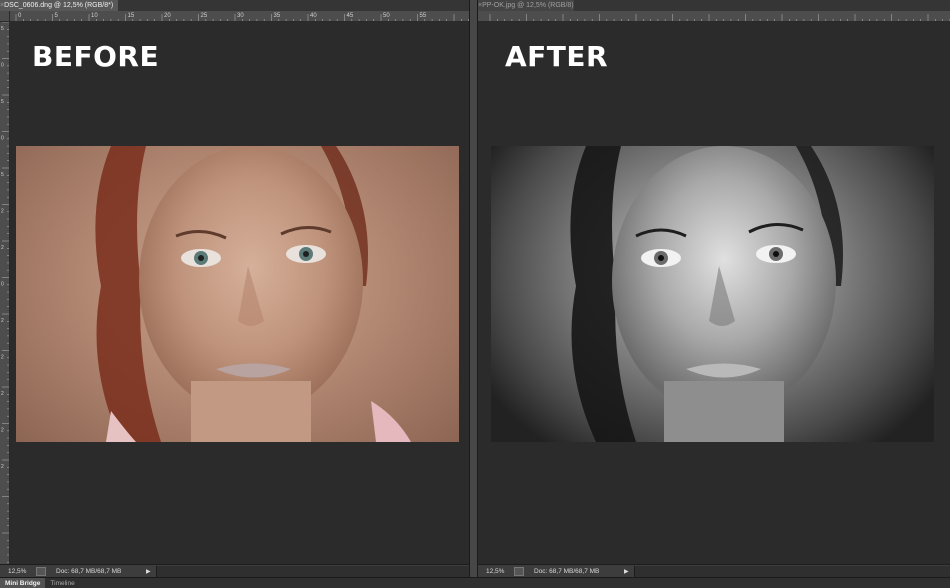 Image resolution: width=950 pixels, height=588 pixels. I want to click on ruler-tick-label: 35, so click(277, 16).